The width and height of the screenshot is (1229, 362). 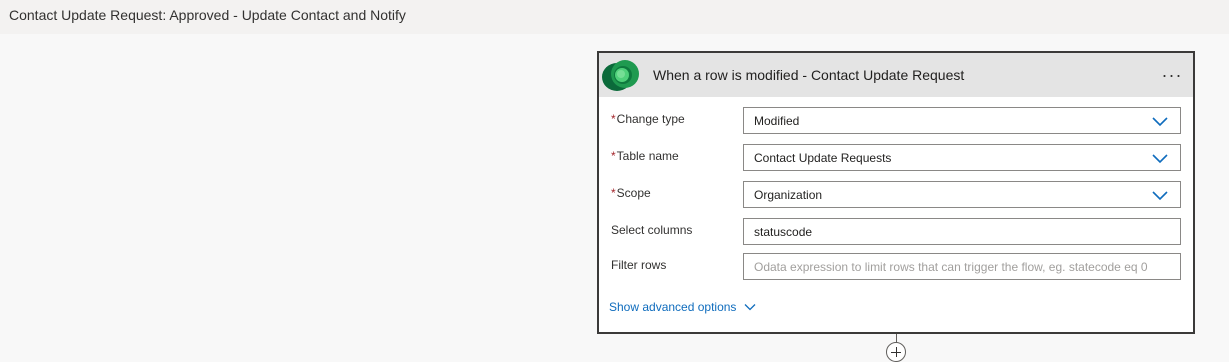 I want to click on change-type-row: *Change type Modified, so click(x=896, y=121).